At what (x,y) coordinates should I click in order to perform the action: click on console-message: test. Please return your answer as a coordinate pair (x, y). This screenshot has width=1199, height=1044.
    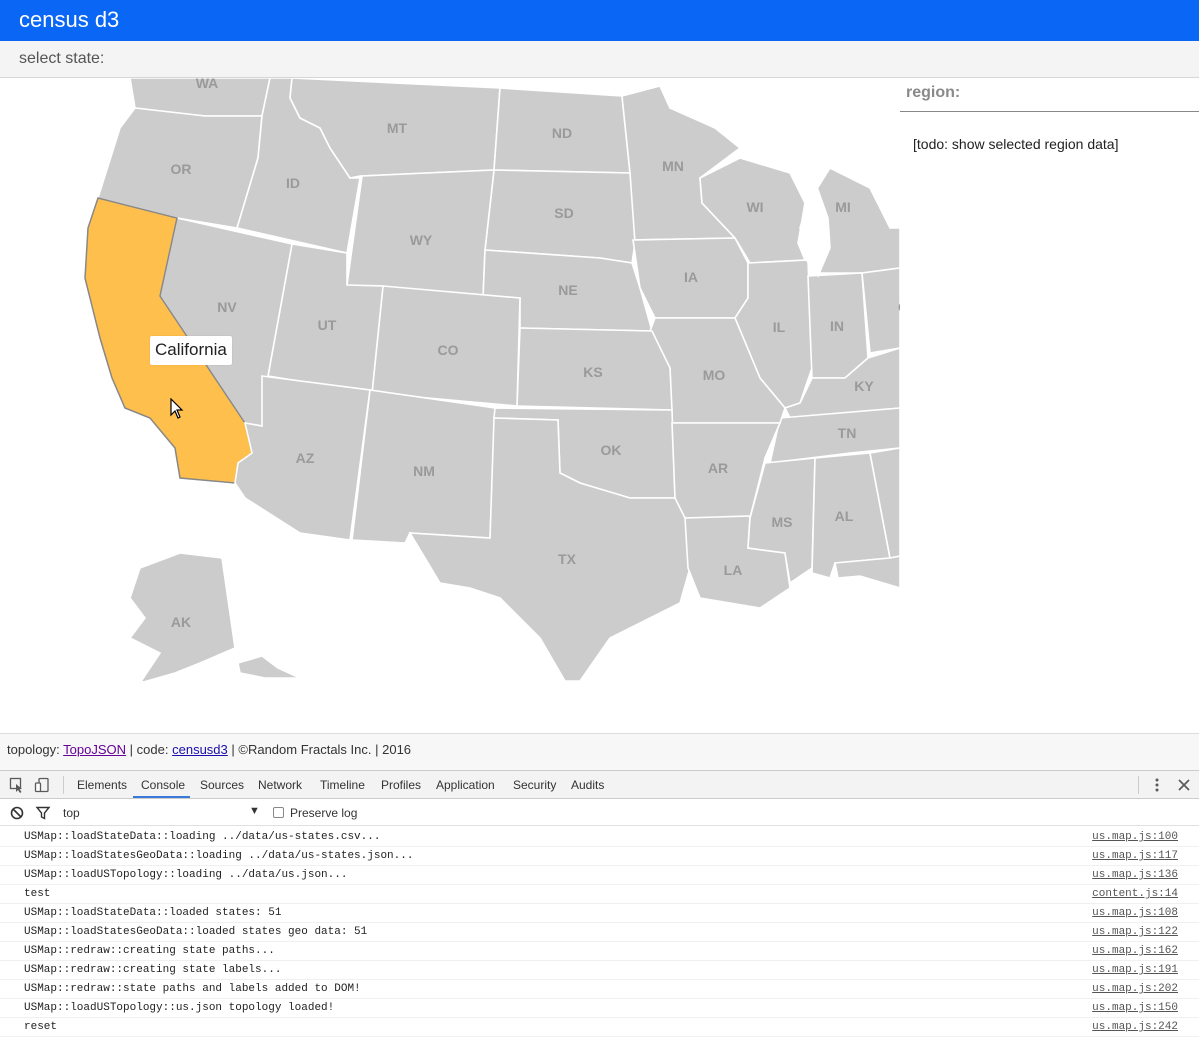
    Looking at the image, I should click on (37, 894).